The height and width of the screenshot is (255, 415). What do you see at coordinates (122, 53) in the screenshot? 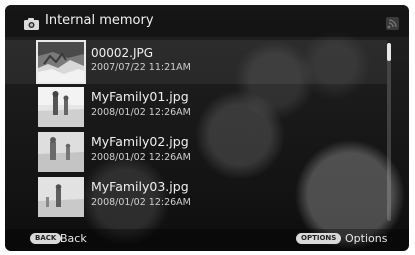
I see `file-name: 00002.JPG` at bounding box center [122, 53].